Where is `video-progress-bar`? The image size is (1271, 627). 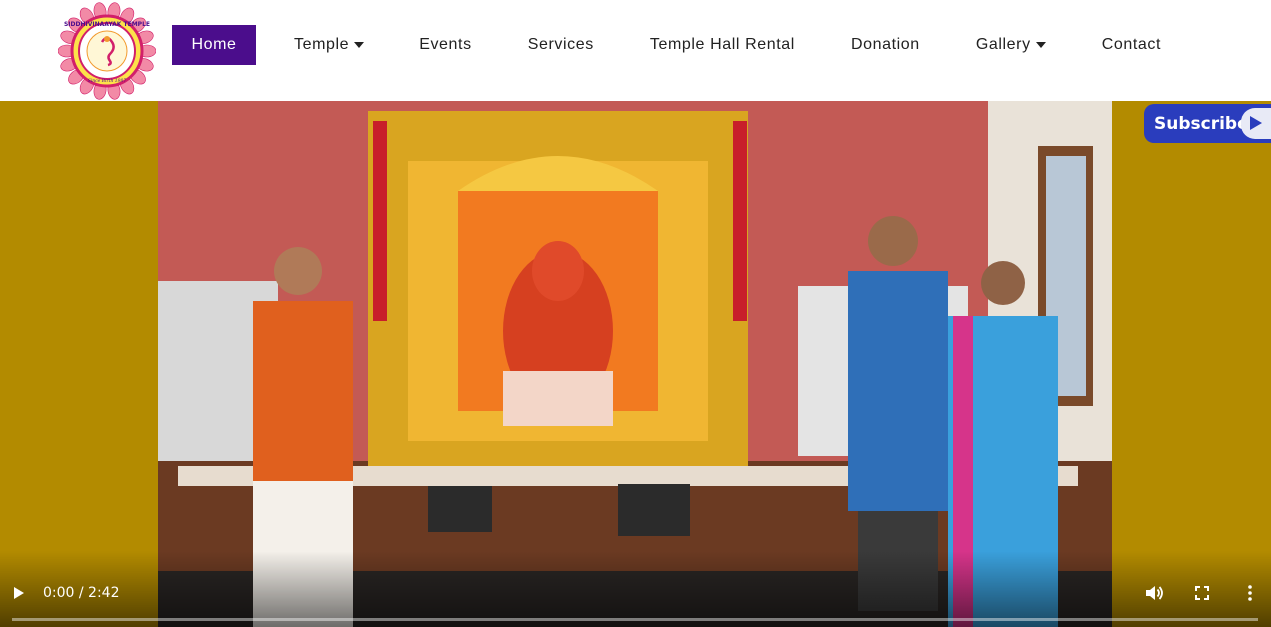
video-progress-bar is located at coordinates (635, 619).